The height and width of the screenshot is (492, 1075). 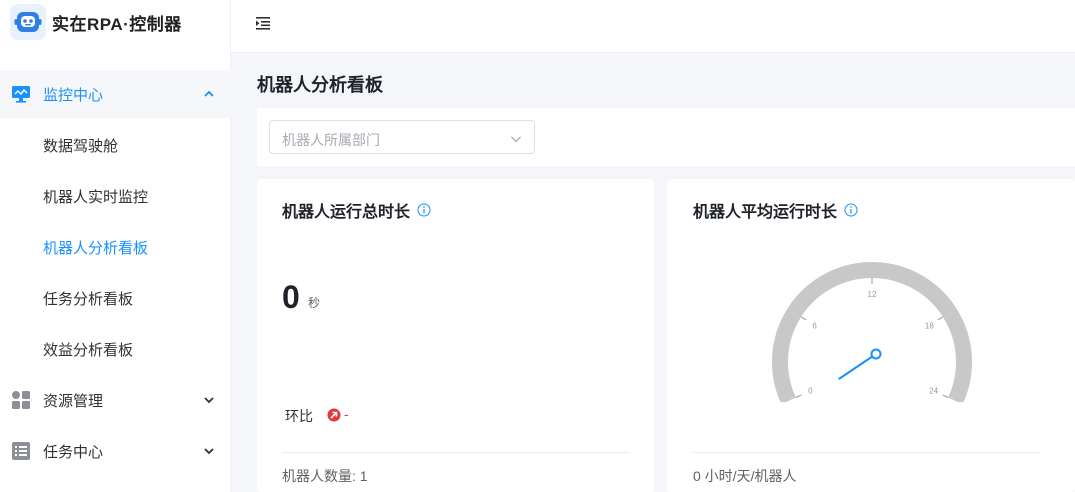 I want to click on sidebar-item-label: 机器人分析看板, so click(x=96, y=248).